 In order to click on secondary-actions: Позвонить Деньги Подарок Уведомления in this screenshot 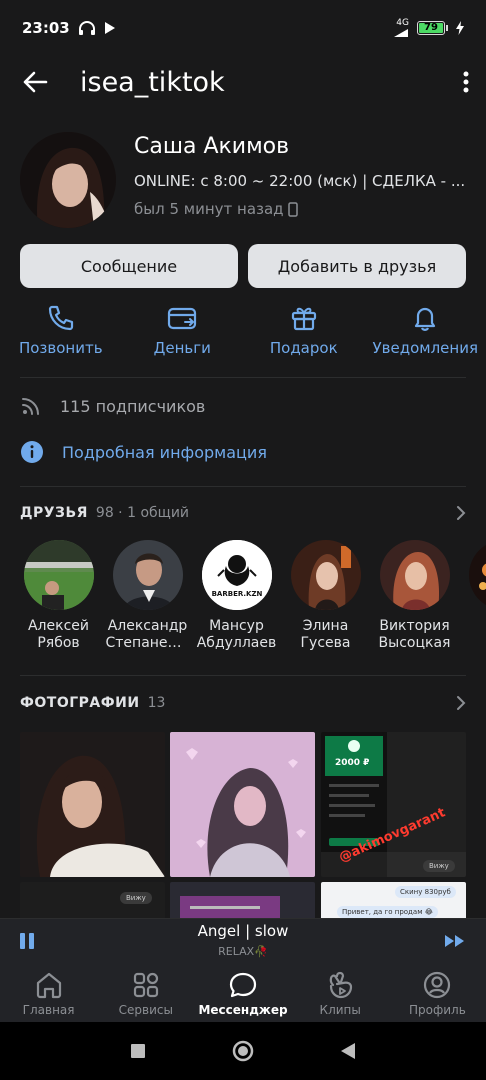, I will do `click(243, 330)`.